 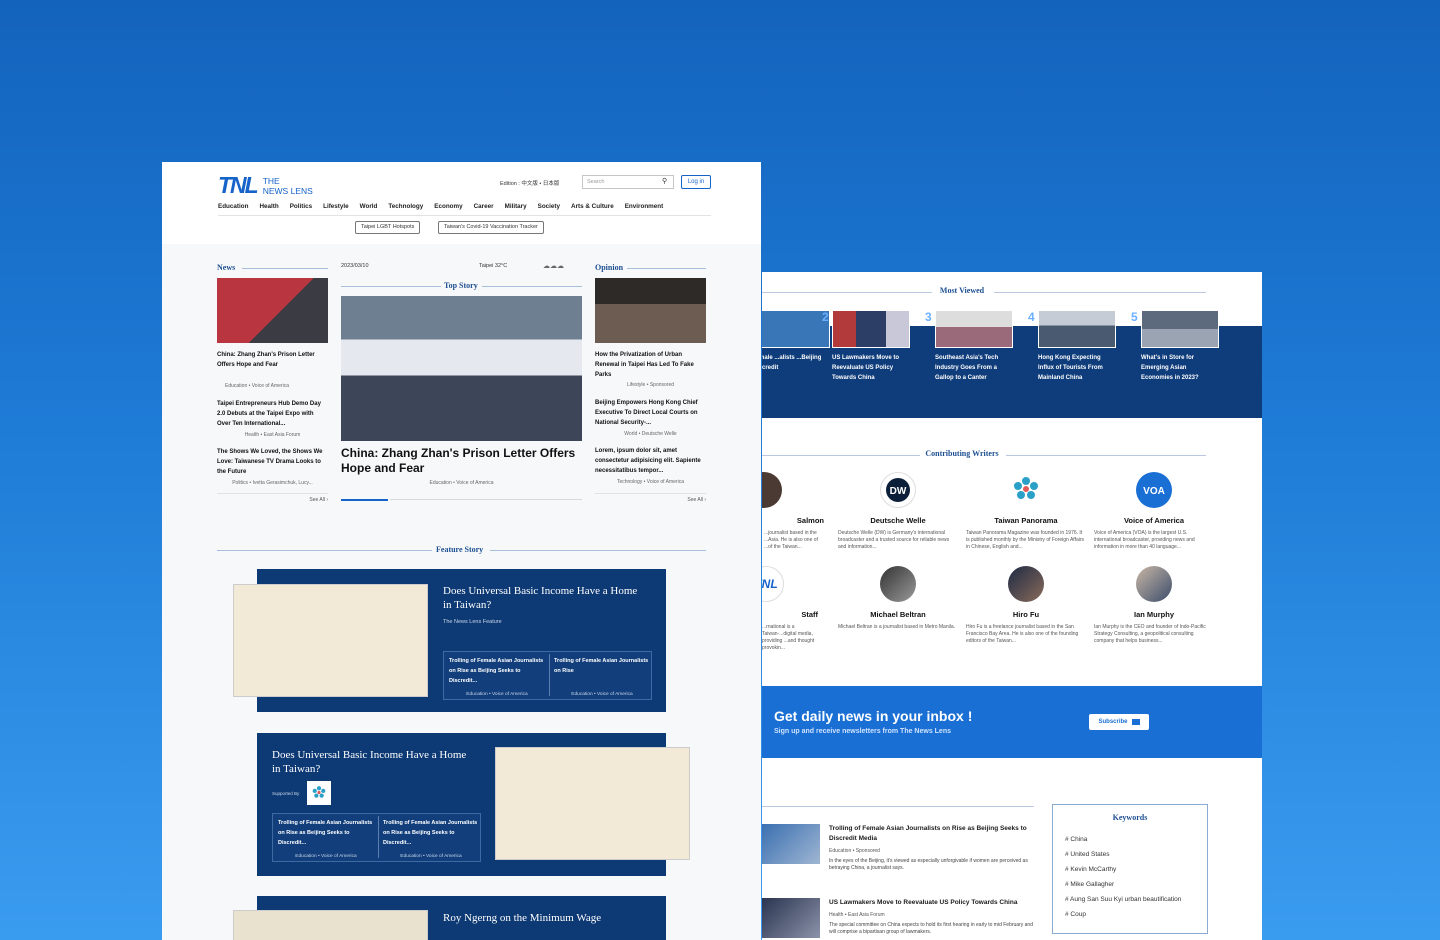 What do you see at coordinates (272, 462) in the screenshot?
I see `news-headline: The Shows We Loved, the Shows We Love` at bounding box center [272, 462].